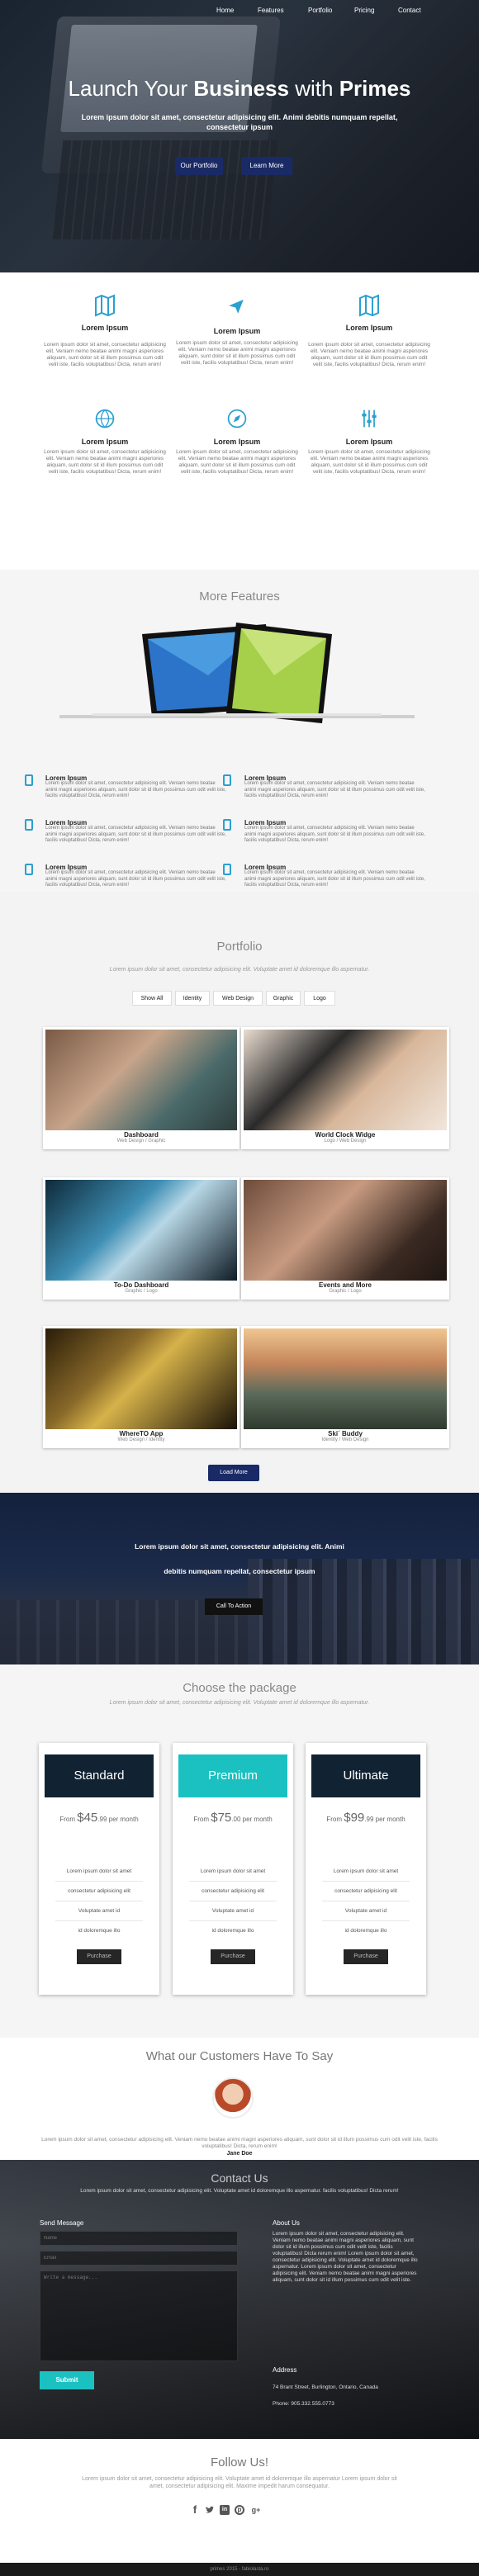  I want to click on filter-identity: Identity, so click(193, 998).